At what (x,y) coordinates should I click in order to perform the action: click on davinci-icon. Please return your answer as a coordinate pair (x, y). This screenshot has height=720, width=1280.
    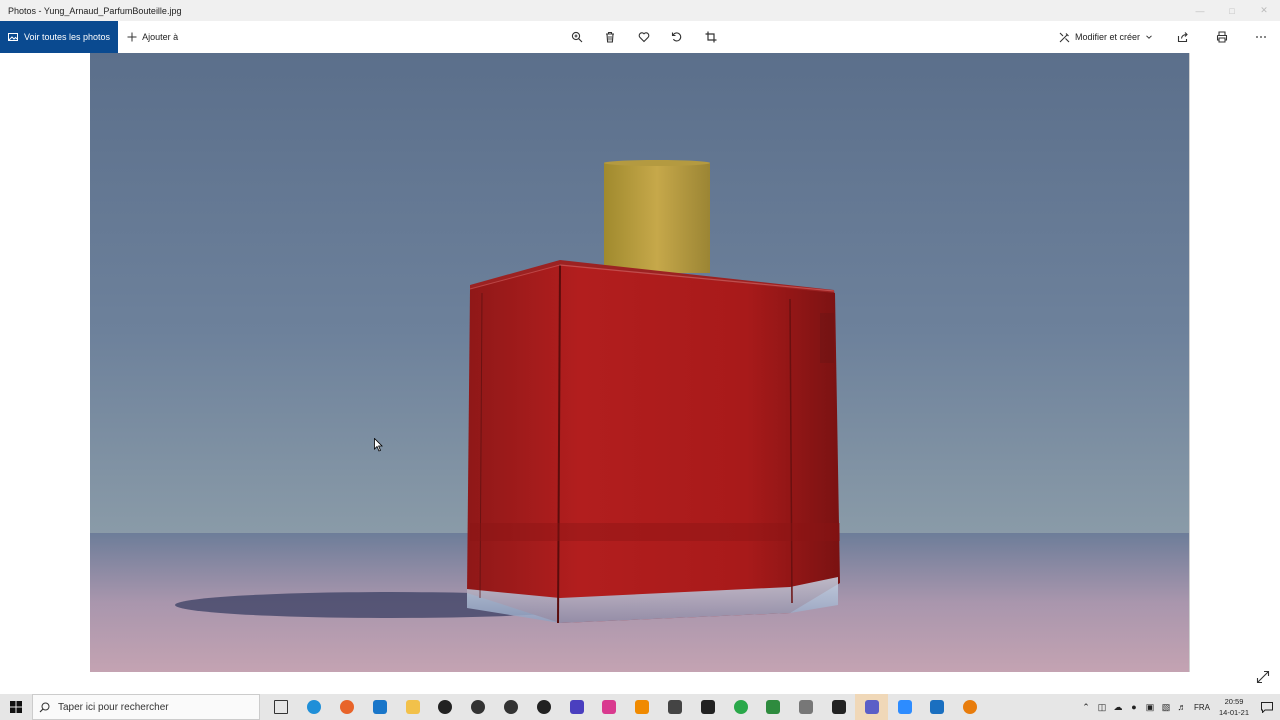
    Looking at the image, I should click on (478, 707).